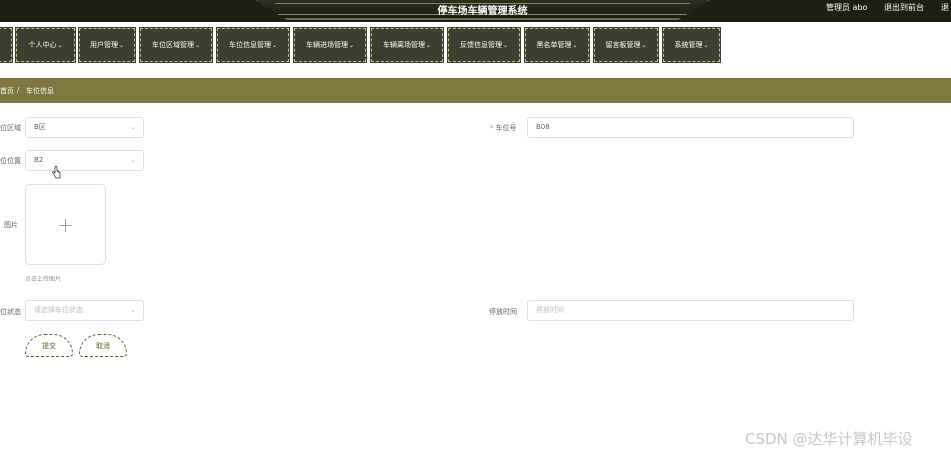 The height and width of the screenshot is (455, 951). Describe the element at coordinates (249, 45) in the screenshot. I see `nav-label: 车位信息管理` at that location.